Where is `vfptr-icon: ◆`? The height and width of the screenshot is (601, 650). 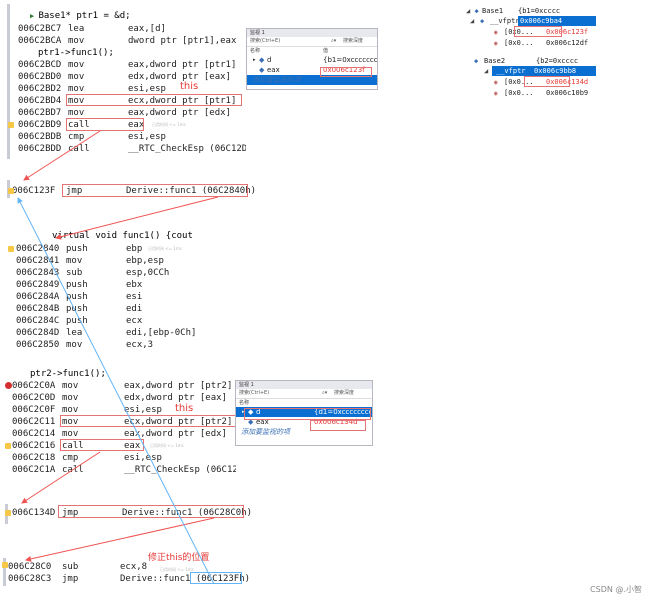 vfptr-icon: ◆ is located at coordinates (482, 21).